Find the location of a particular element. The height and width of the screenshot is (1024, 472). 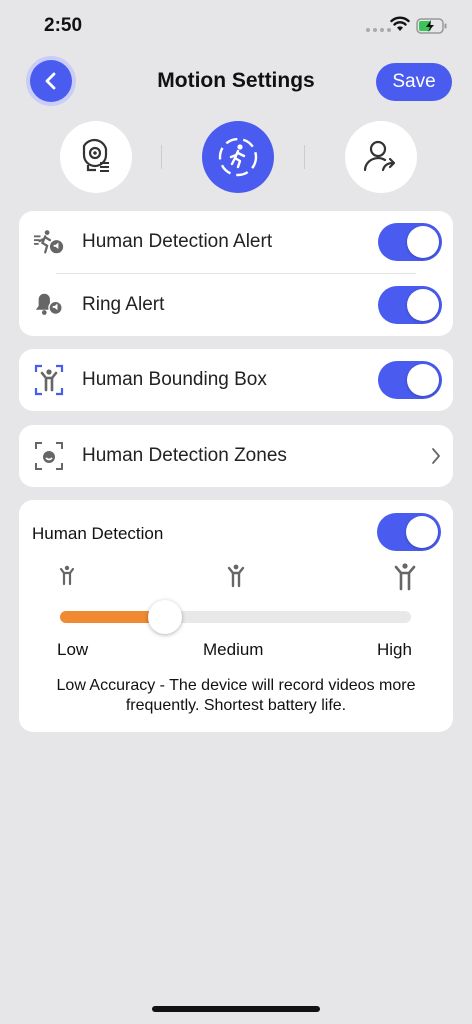

bounding-box-card: Human Bounding Box is located at coordinates (236, 380).